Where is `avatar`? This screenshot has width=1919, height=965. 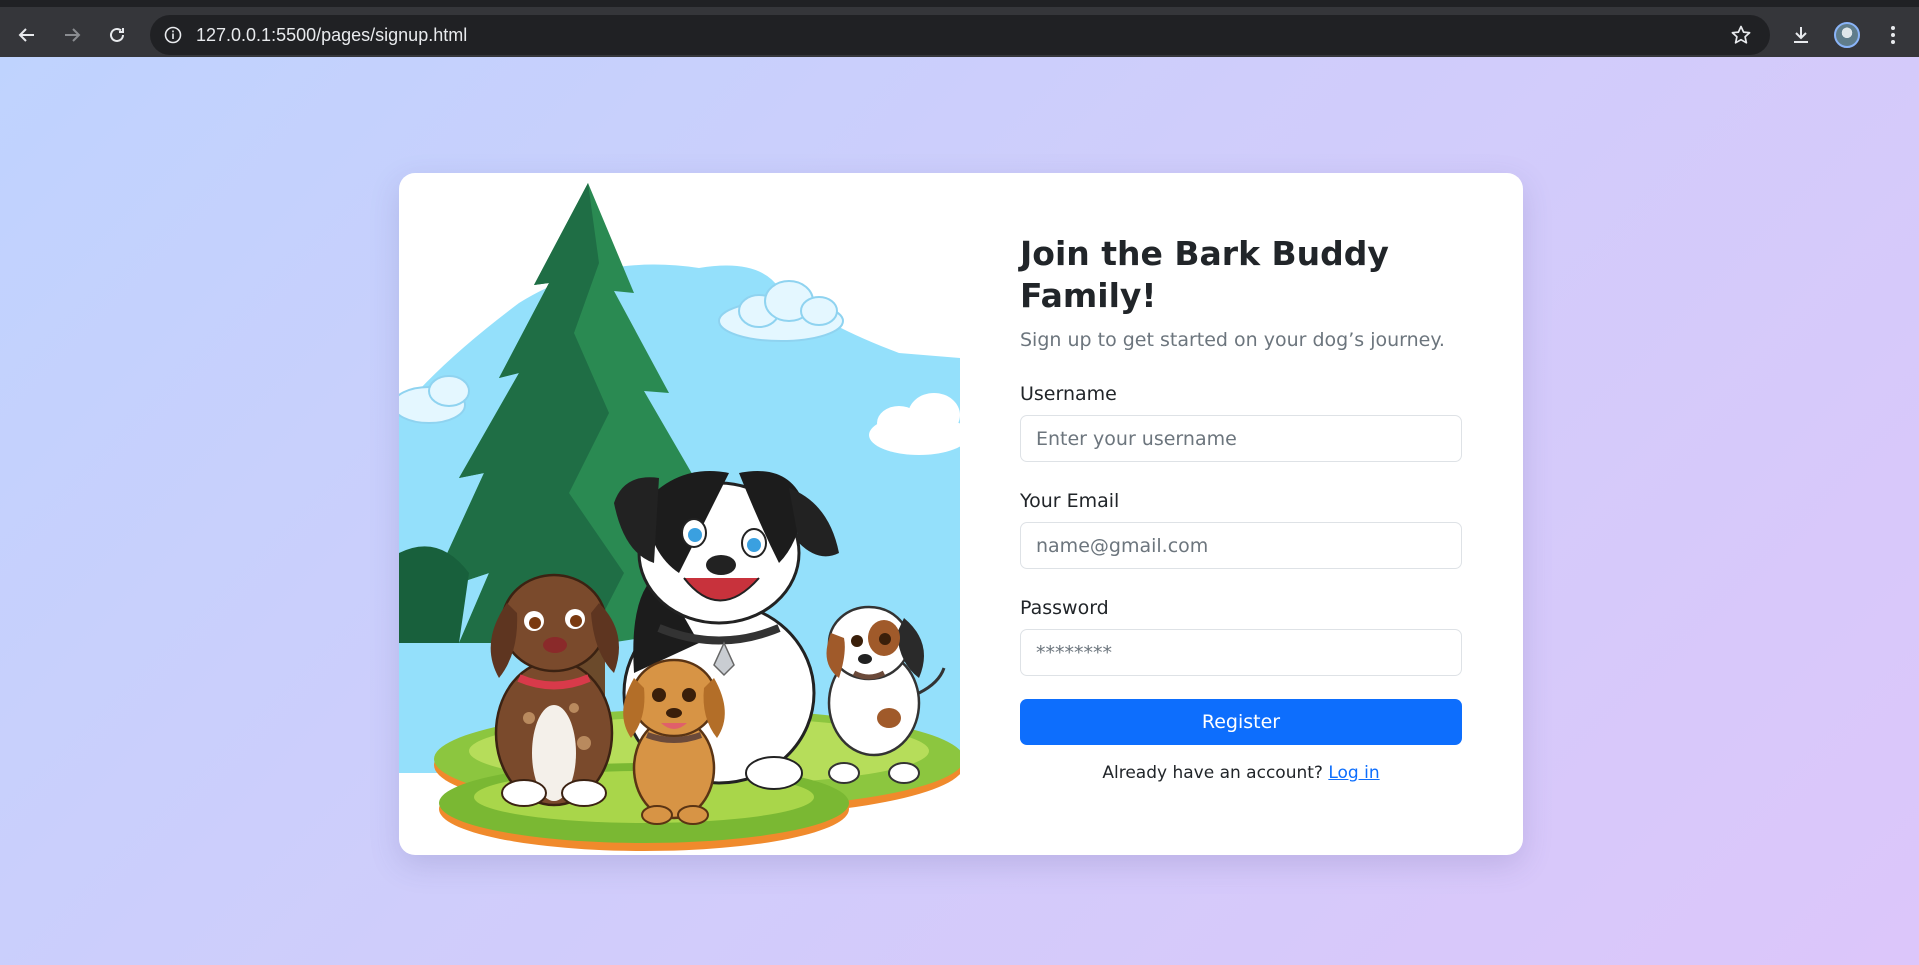 avatar is located at coordinates (1847, 35).